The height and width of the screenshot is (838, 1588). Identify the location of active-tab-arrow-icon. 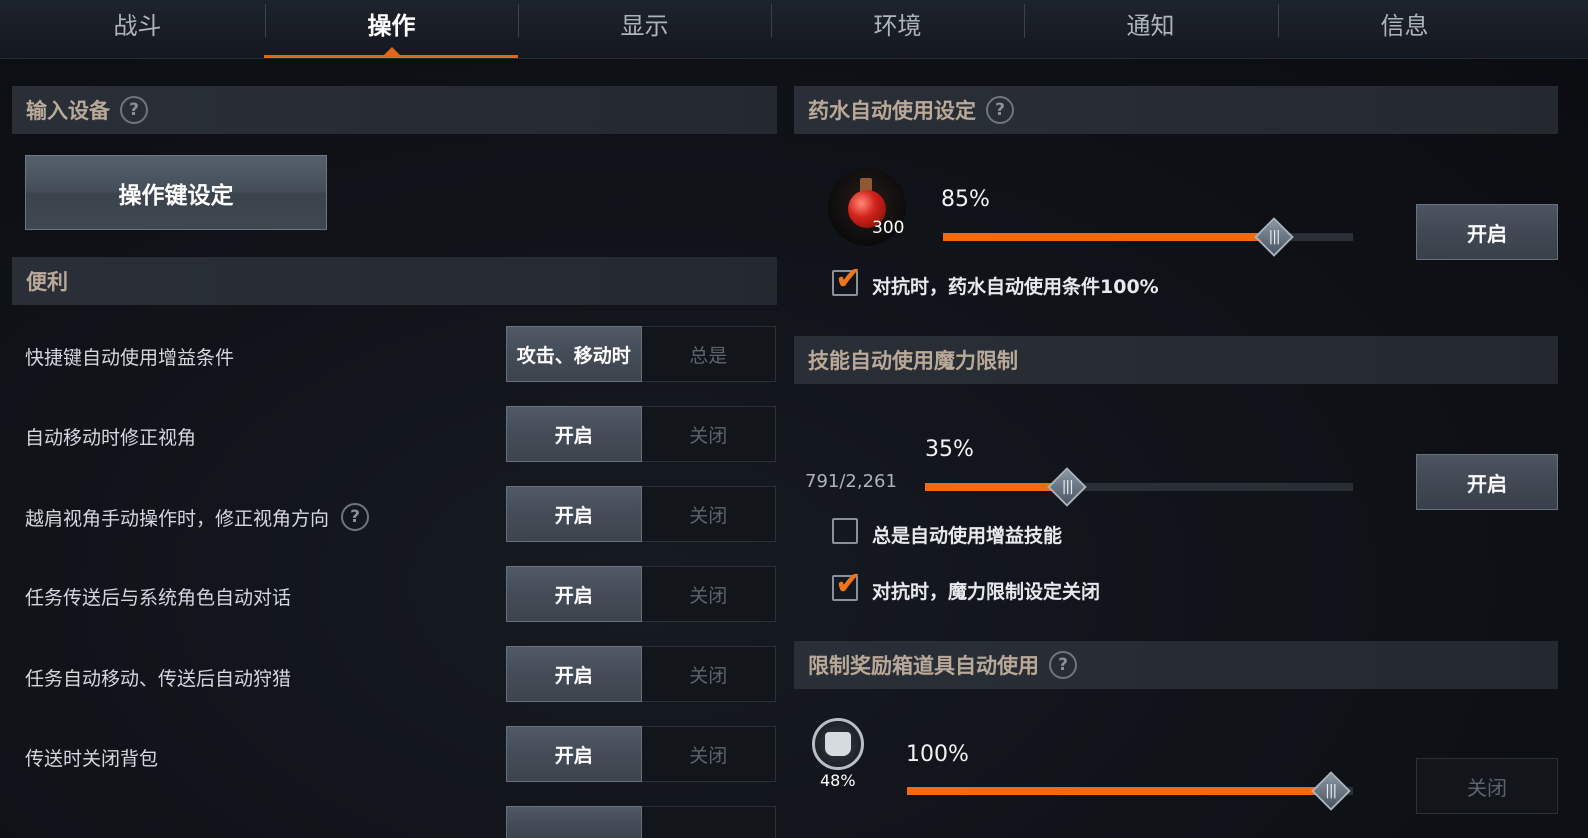
(392, 51).